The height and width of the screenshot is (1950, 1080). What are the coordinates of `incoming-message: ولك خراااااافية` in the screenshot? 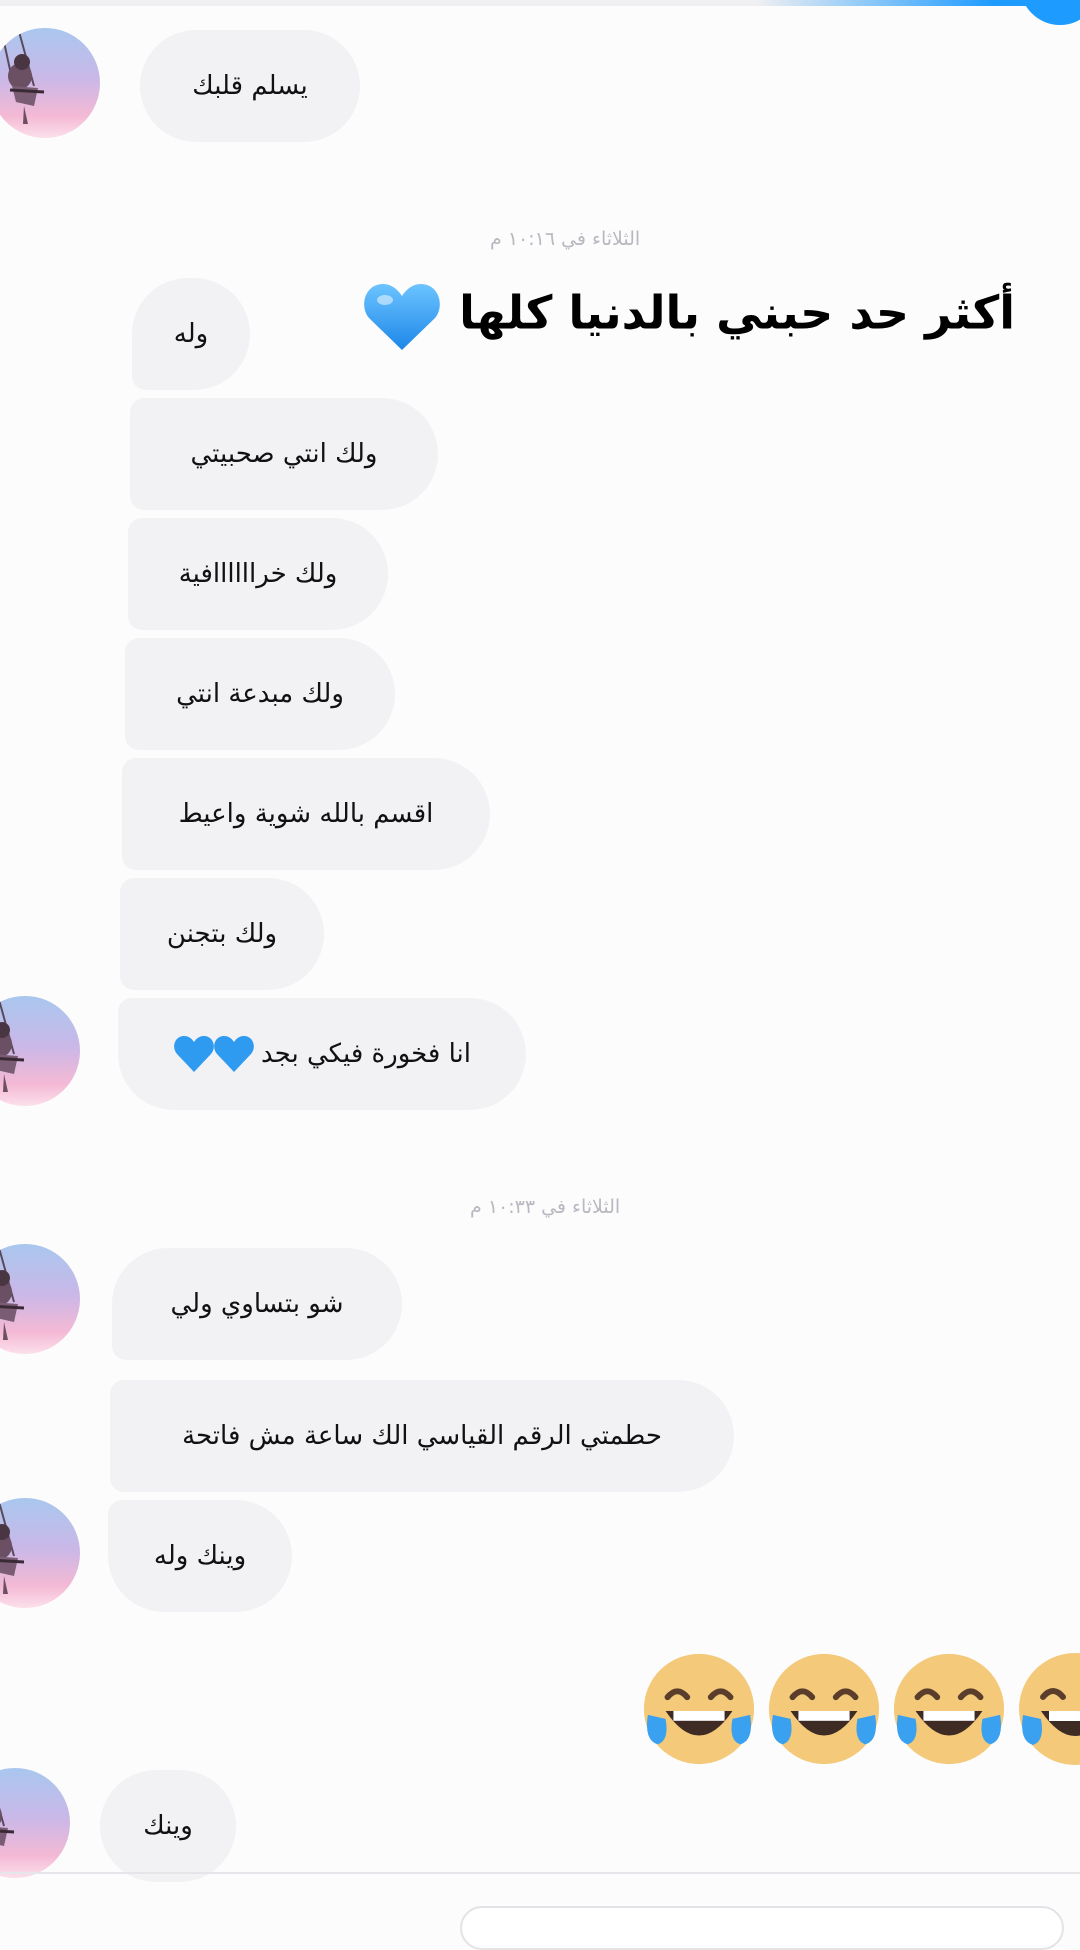 It's located at (258, 574).